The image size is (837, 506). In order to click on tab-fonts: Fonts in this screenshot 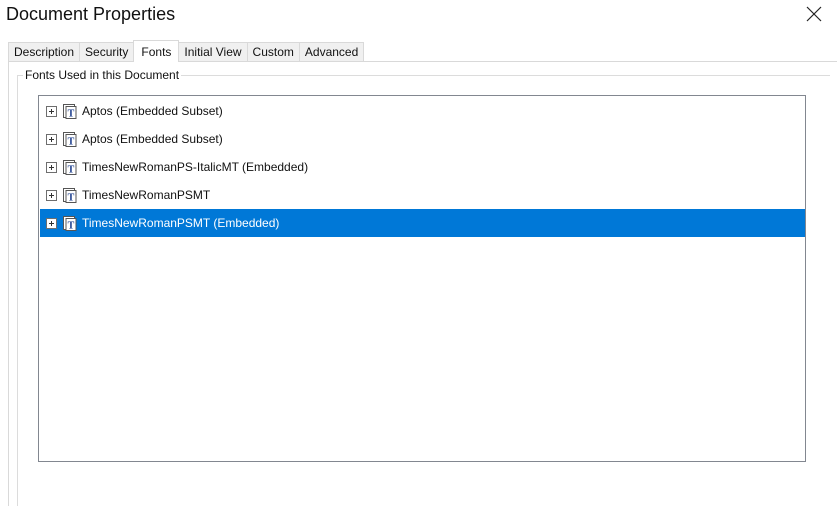, I will do `click(156, 51)`.